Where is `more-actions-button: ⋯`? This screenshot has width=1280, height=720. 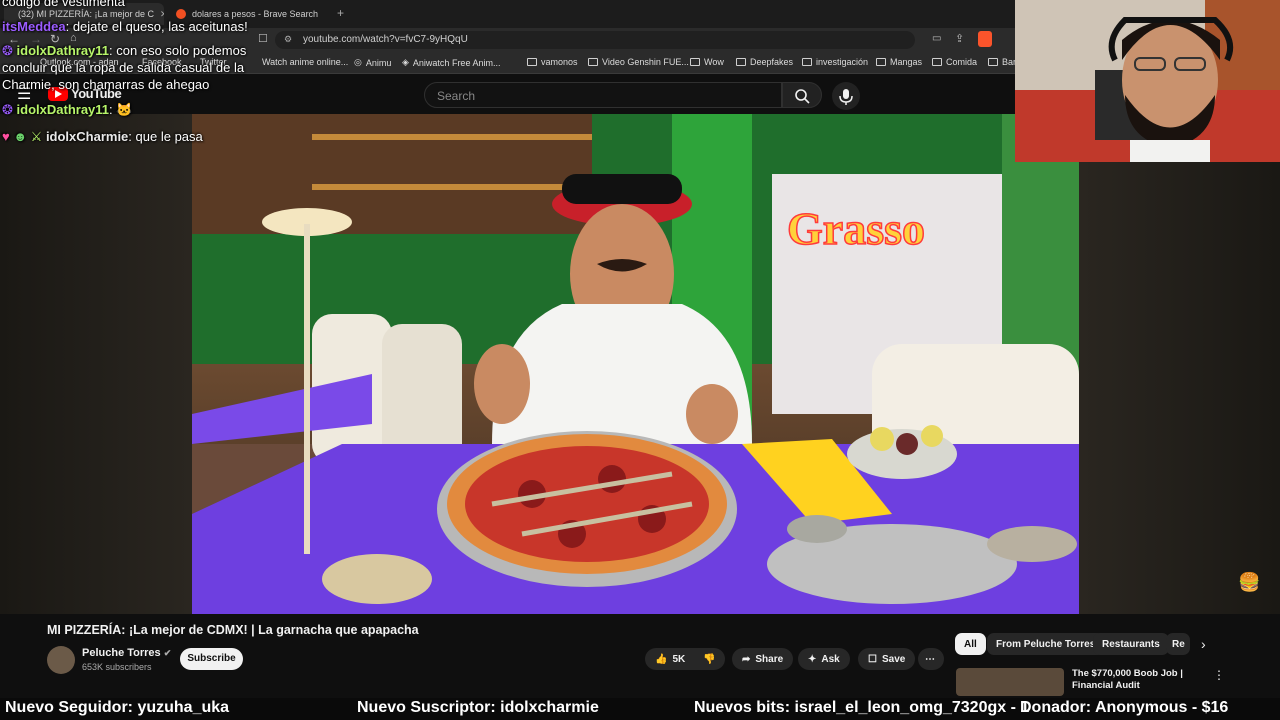 more-actions-button: ⋯ is located at coordinates (931, 659).